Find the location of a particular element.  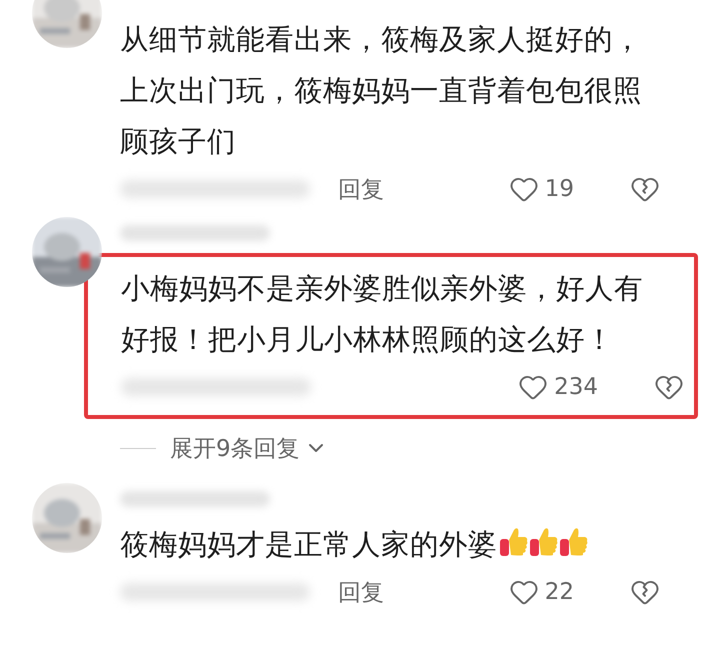

like-button: 234 is located at coordinates (558, 387).